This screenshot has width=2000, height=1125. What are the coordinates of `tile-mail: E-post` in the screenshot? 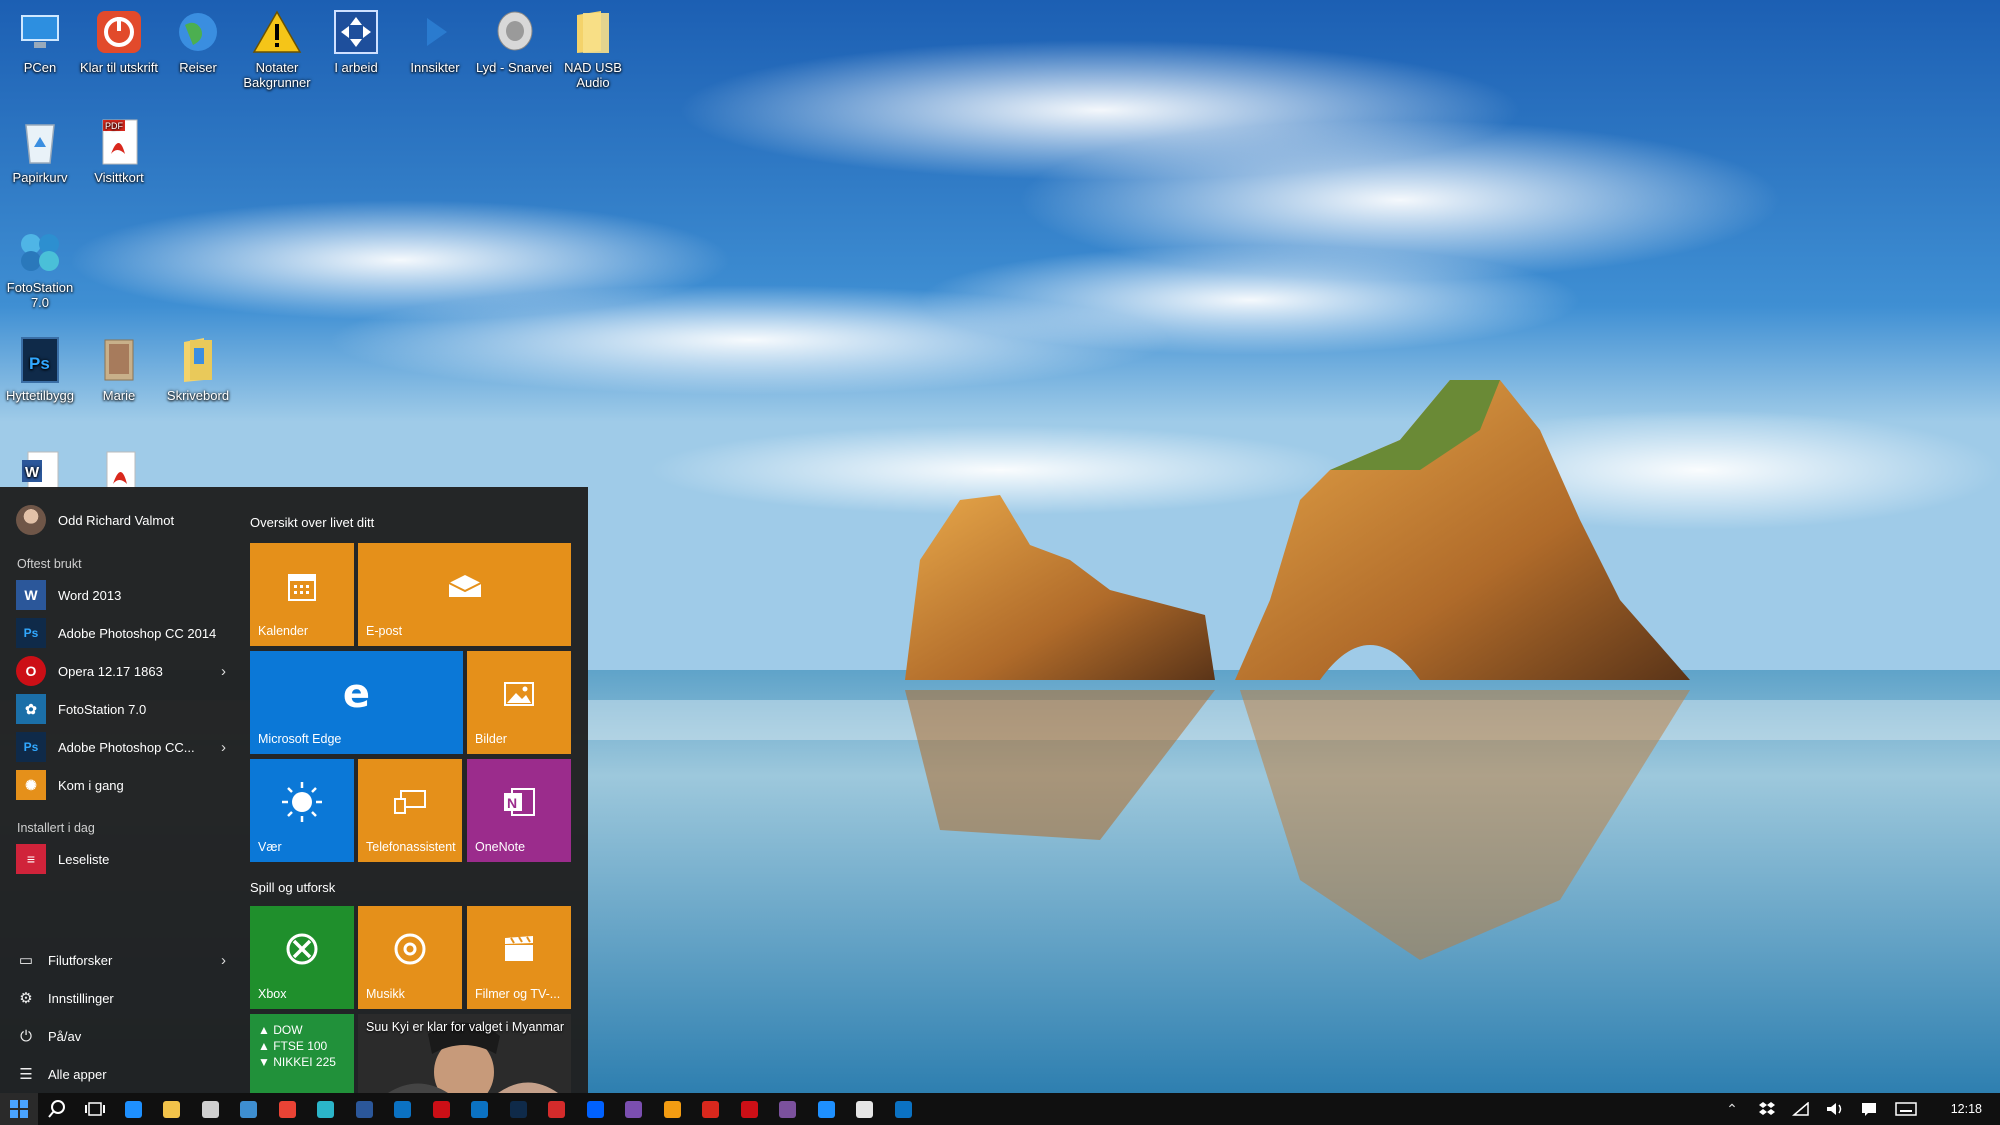 It's located at (464, 594).